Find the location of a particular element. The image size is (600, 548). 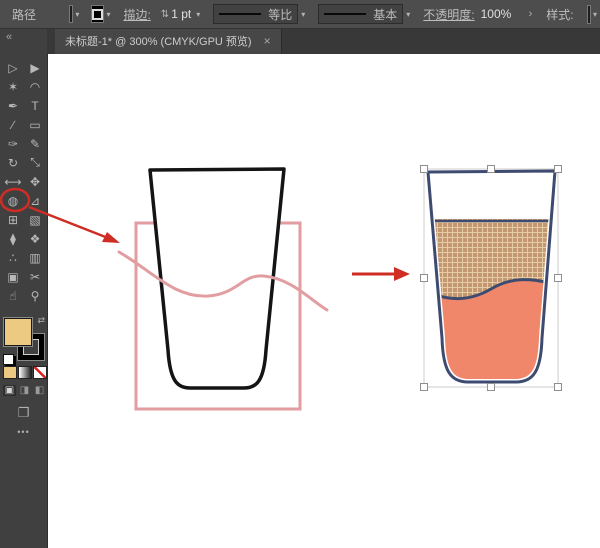

scale-tool: ⤡ is located at coordinates (35, 162).